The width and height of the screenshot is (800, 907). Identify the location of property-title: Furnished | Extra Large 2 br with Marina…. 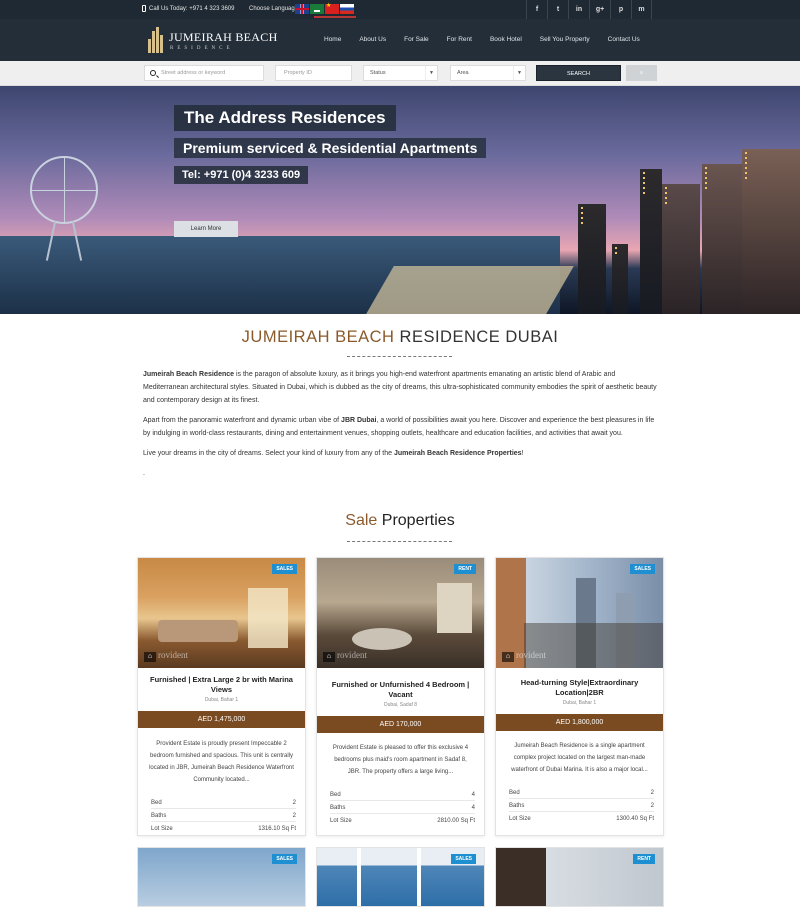
(221, 685).